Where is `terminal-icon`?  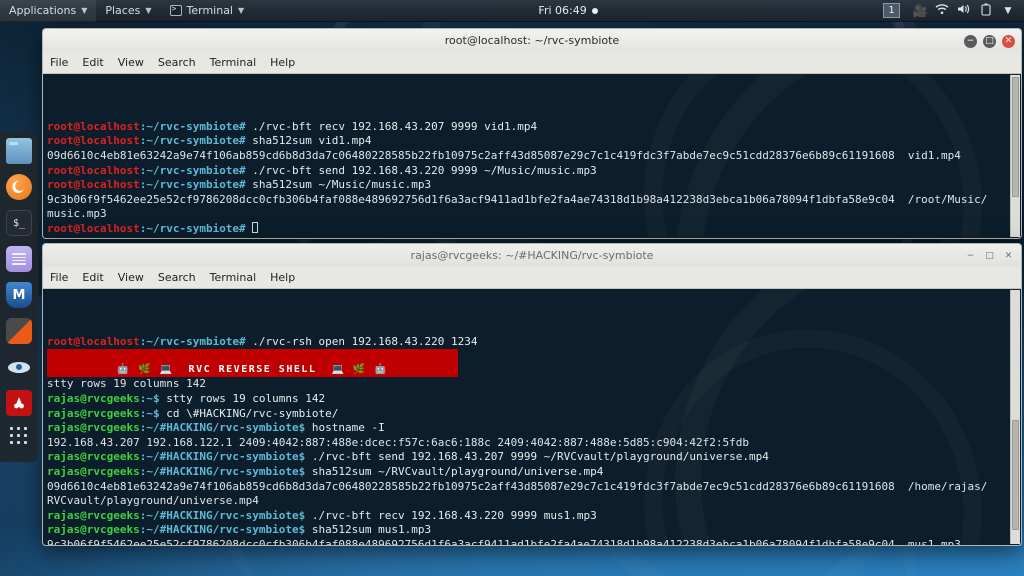 terminal-icon is located at coordinates (175, 10).